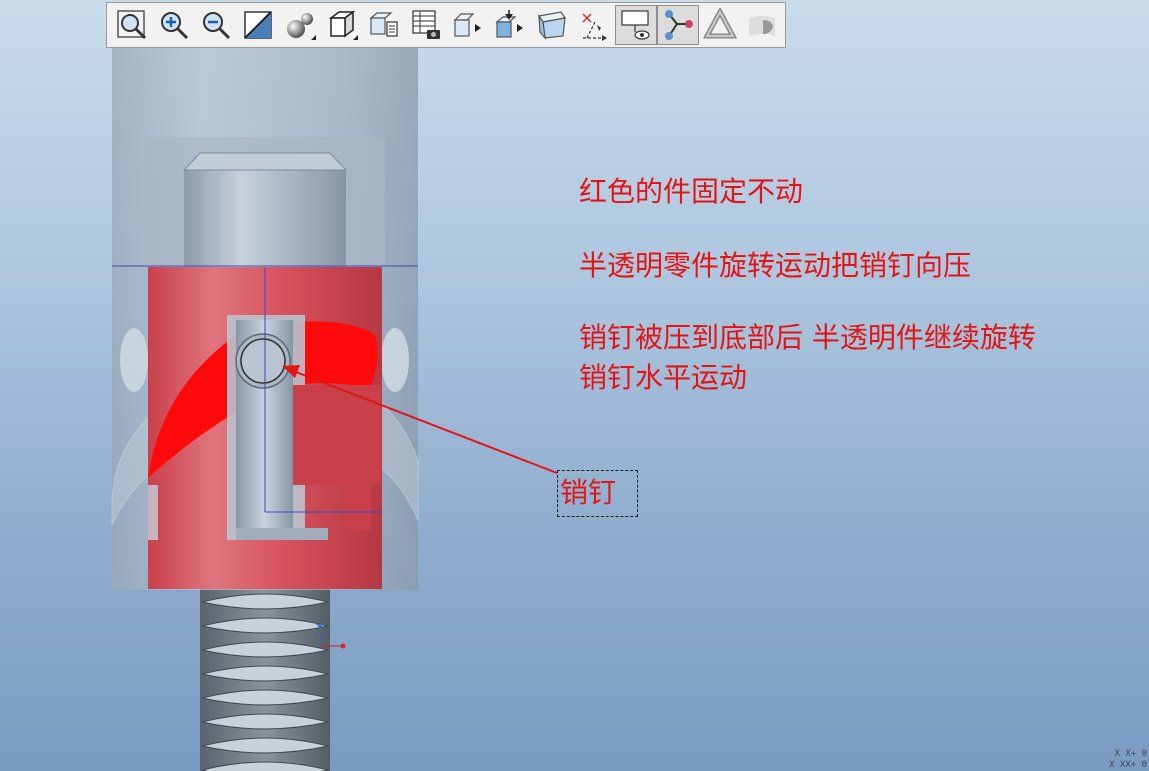 This screenshot has height=771, width=1149. Describe the element at coordinates (263, 361) in the screenshot. I see `pin-part` at that location.